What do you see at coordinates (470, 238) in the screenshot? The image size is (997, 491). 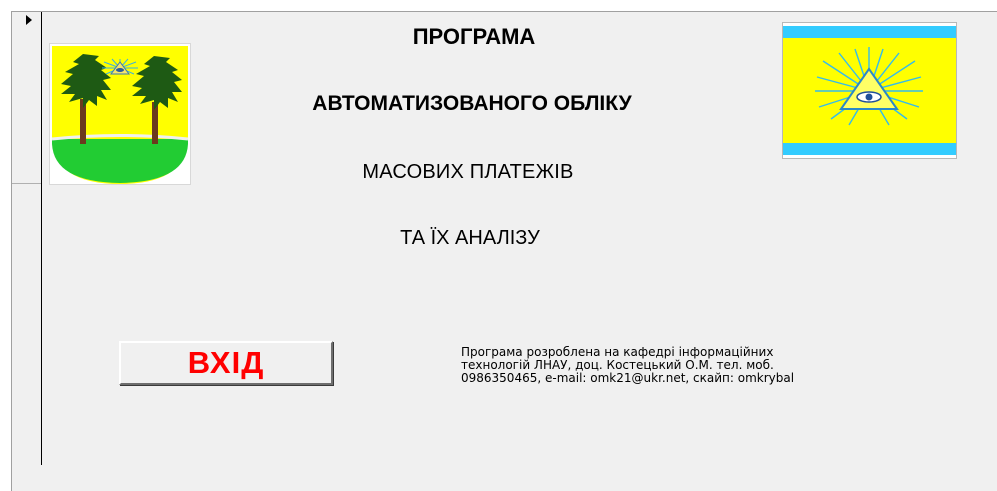 I see `title-line-4: ТА ЇХ АНАЛІЗУ` at bounding box center [470, 238].